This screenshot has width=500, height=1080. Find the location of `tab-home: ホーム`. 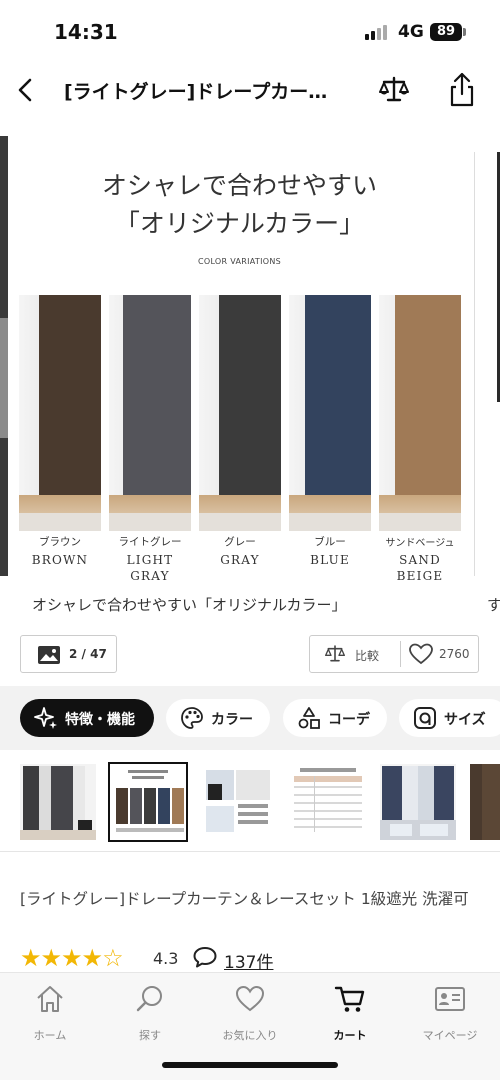

tab-home: ホーム is located at coordinates (50, 1013).